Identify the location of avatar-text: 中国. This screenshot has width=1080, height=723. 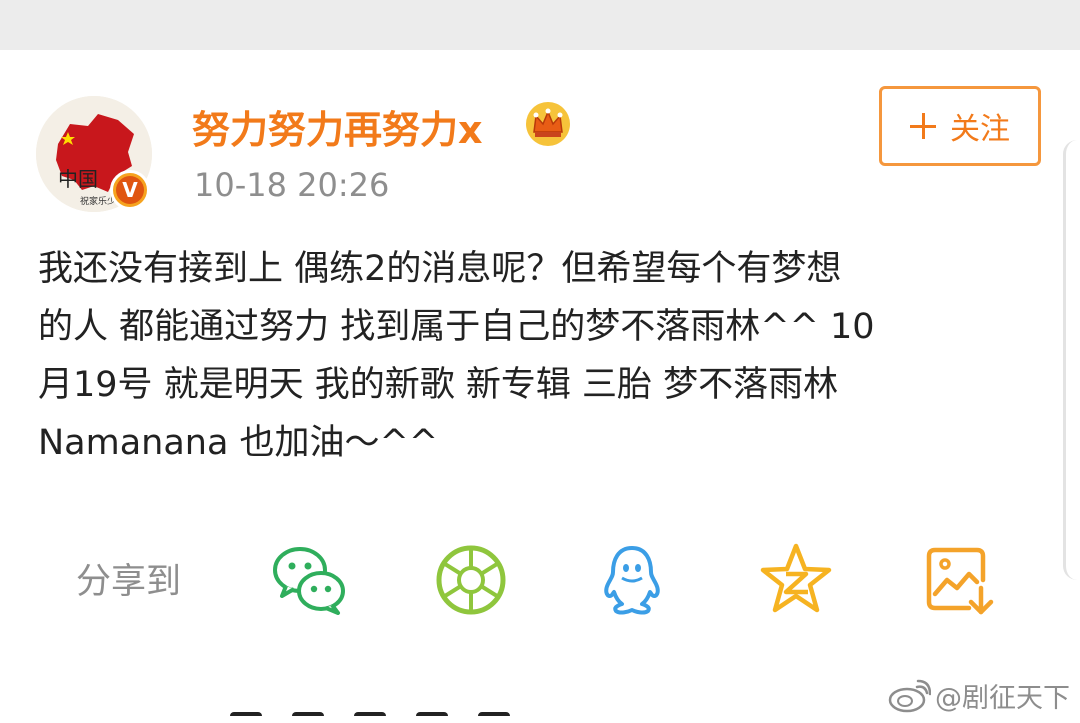
(78, 179).